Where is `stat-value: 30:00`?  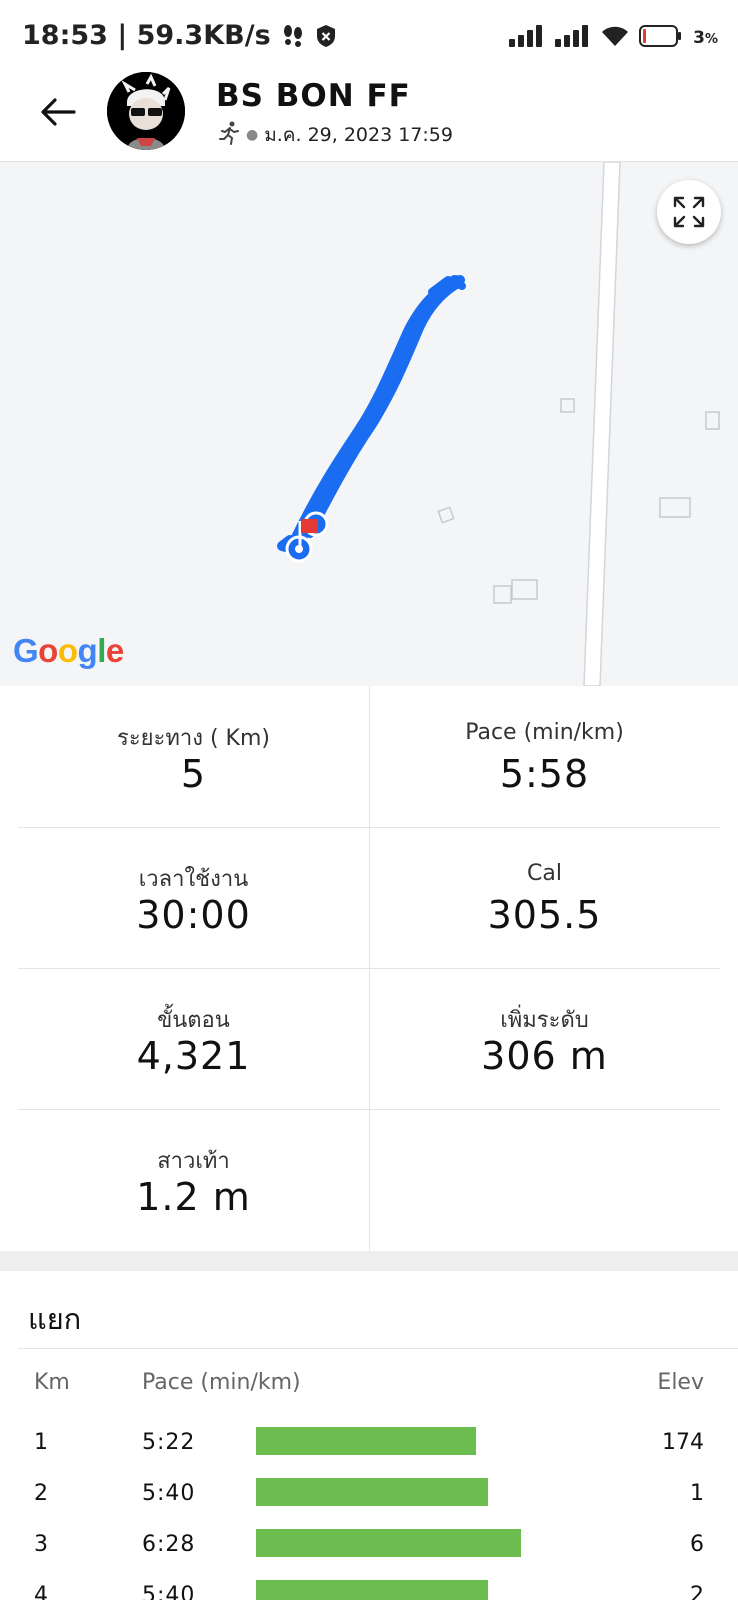
stat-value: 30:00 is located at coordinates (193, 915).